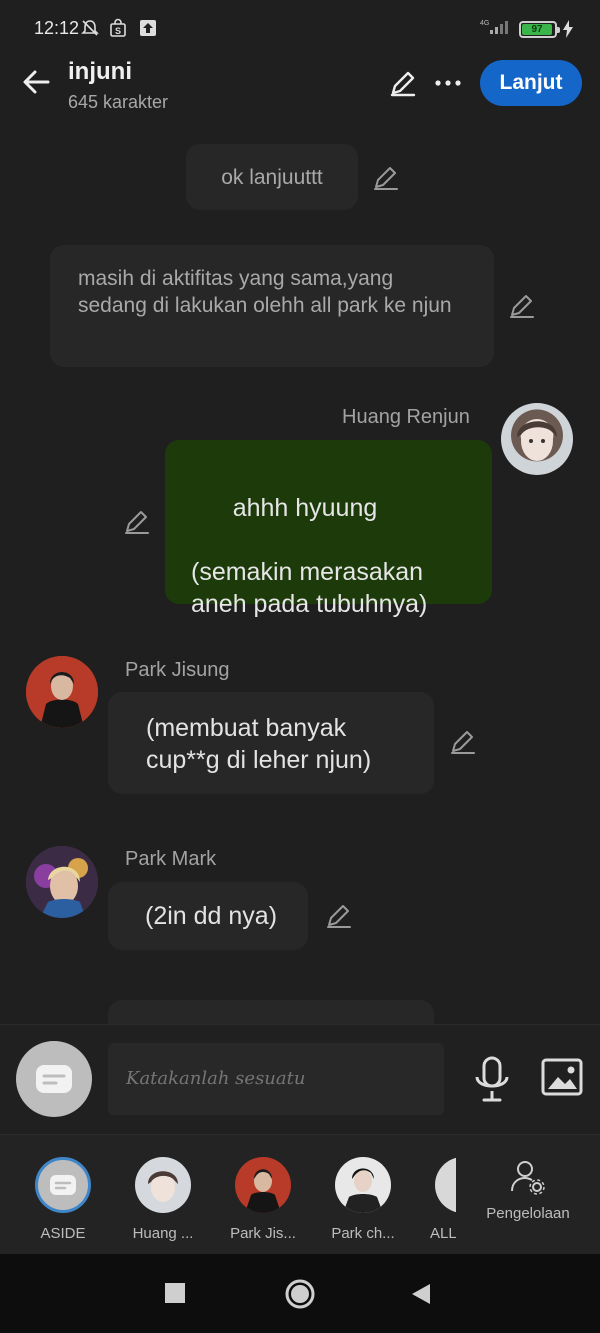  What do you see at coordinates (499, 27) in the screenshot?
I see `signal-icon` at bounding box center [499, 27].